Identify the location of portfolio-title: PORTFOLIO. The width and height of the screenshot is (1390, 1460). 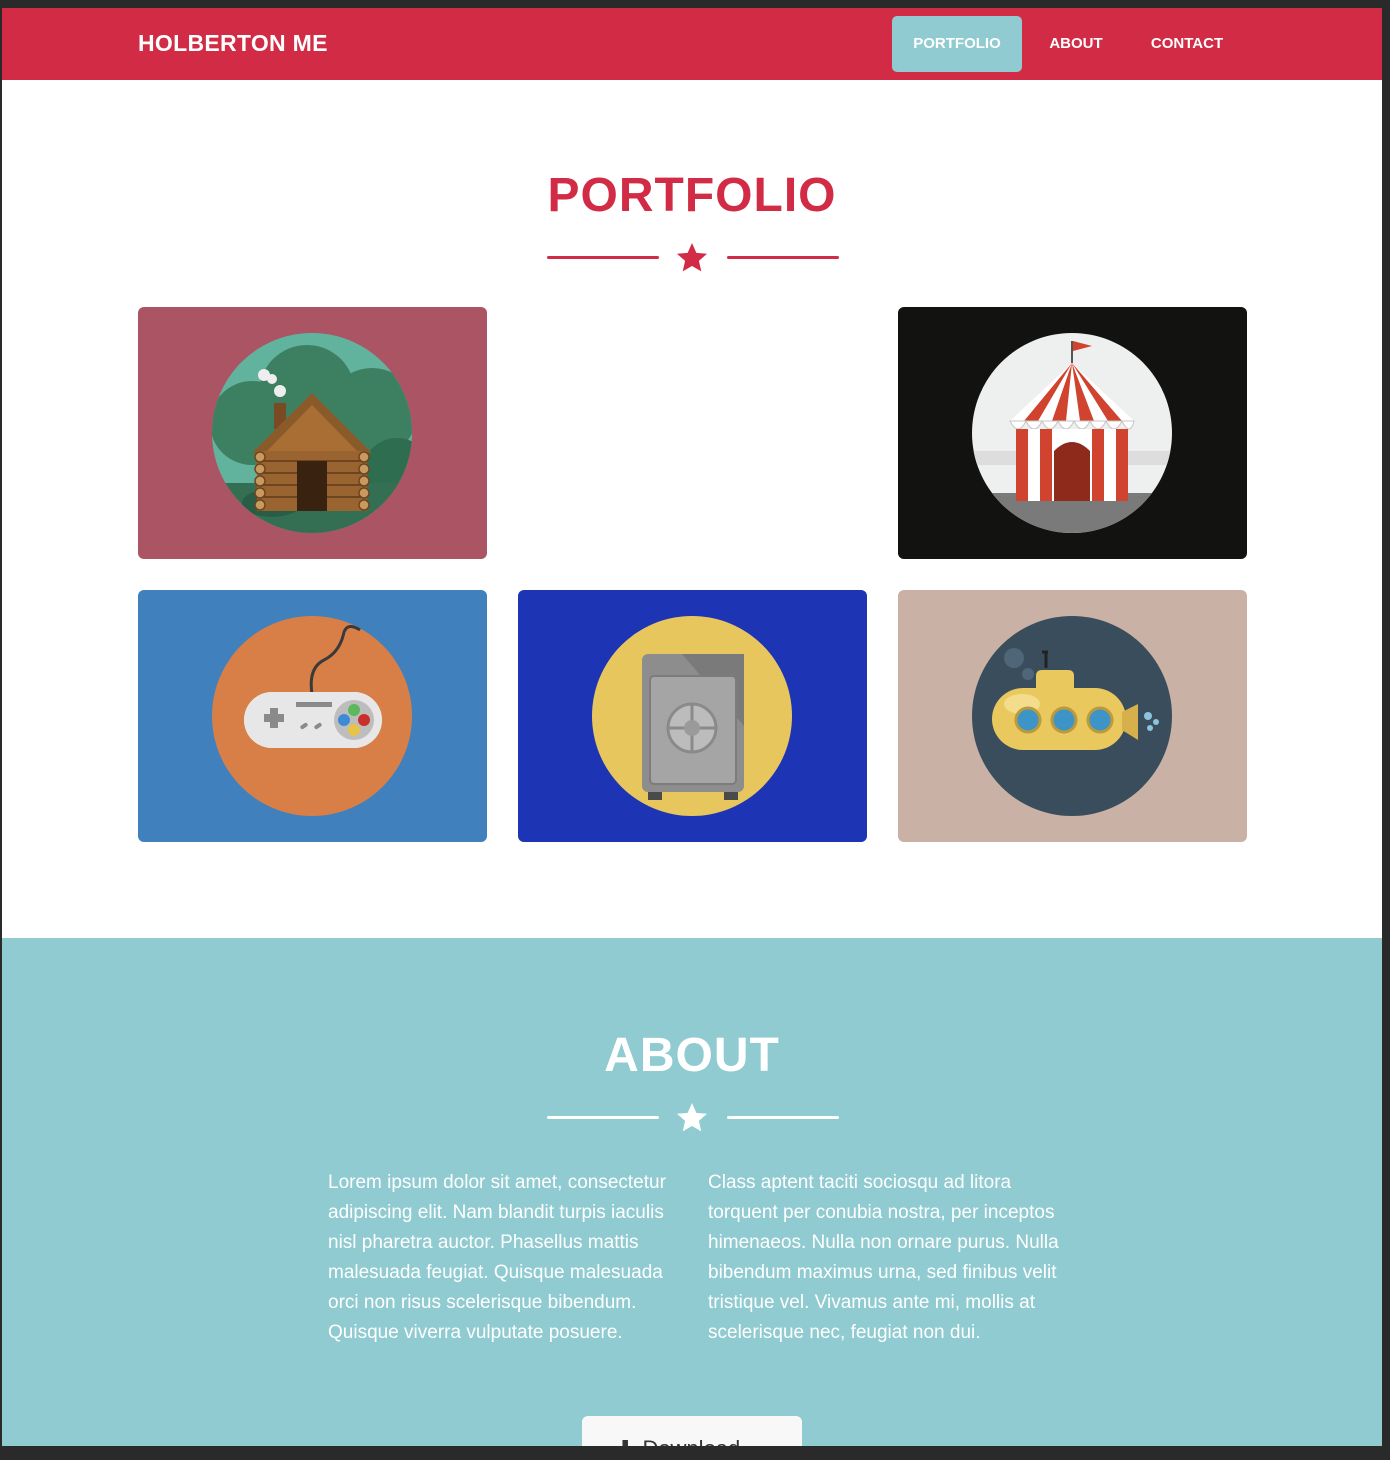
(692, 195).